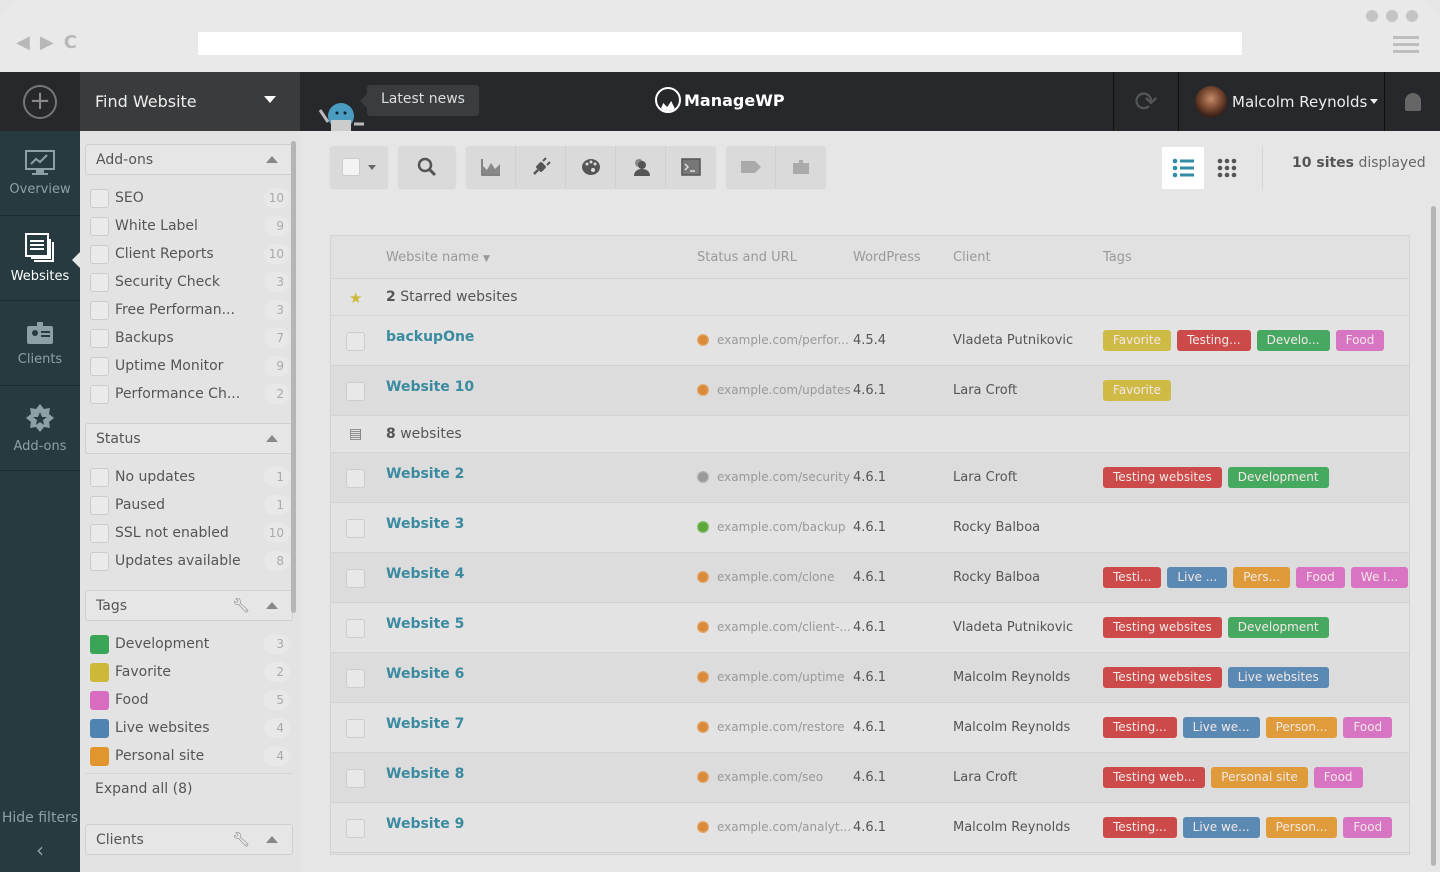 Image resolution: width=1440 pixels, height=872 pixels. I want to click on website-name-link: Website 4, so click(425, 574).